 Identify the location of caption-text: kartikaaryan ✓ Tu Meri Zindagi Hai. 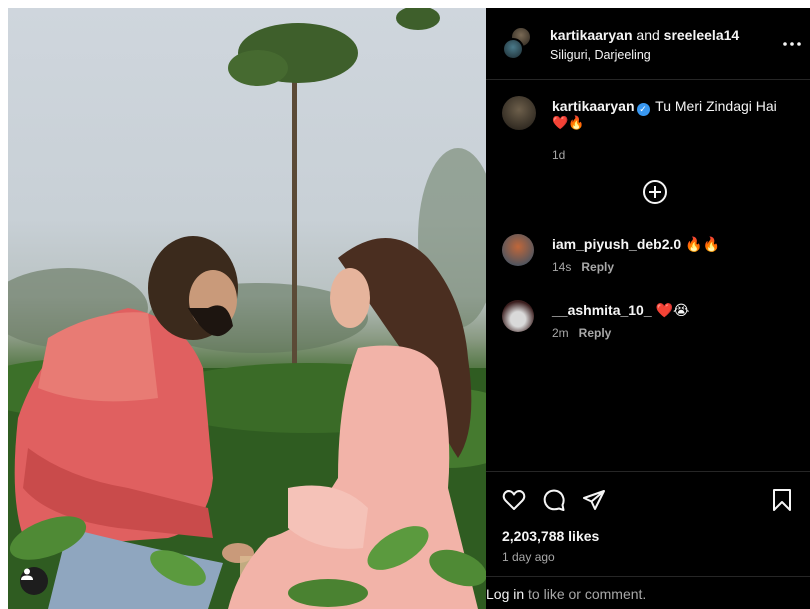
(677, 106).